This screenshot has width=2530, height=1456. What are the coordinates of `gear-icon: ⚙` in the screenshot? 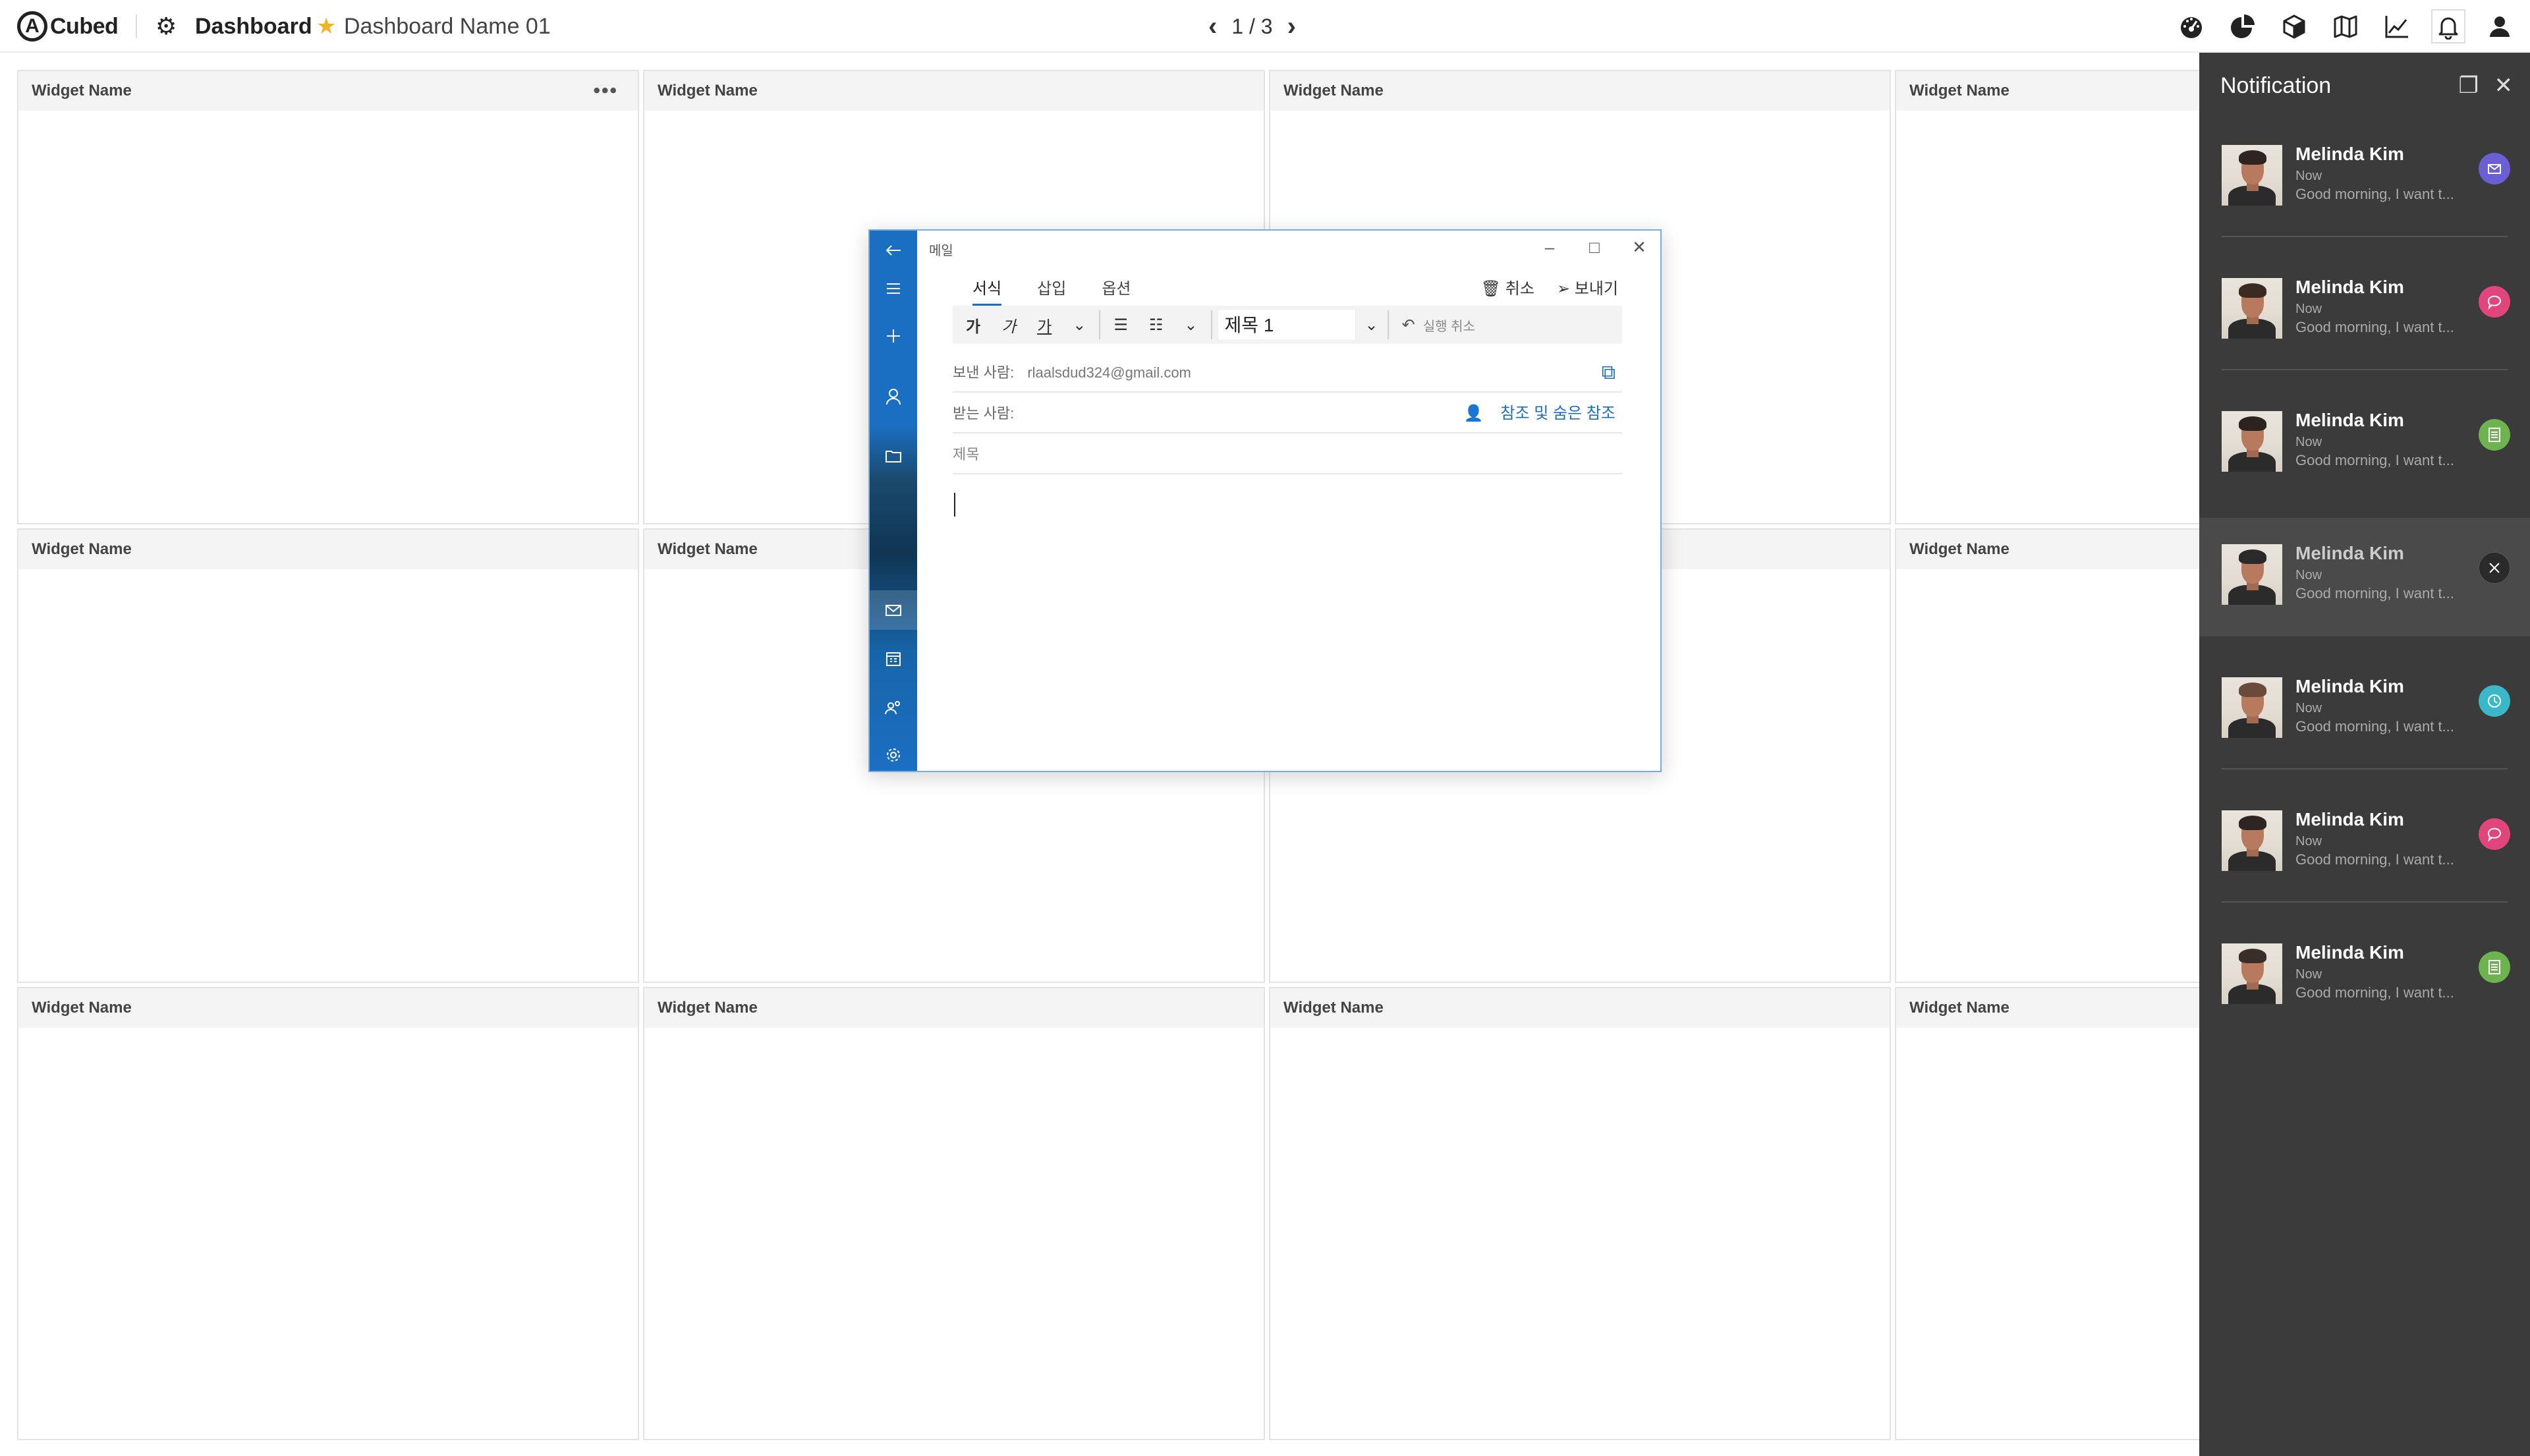 It's located at (168, 26).